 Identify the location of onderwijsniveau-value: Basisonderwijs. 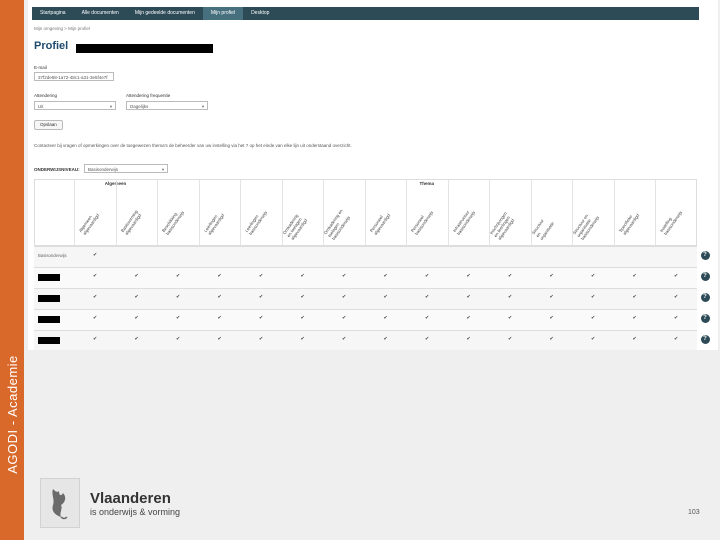
(103, 169).